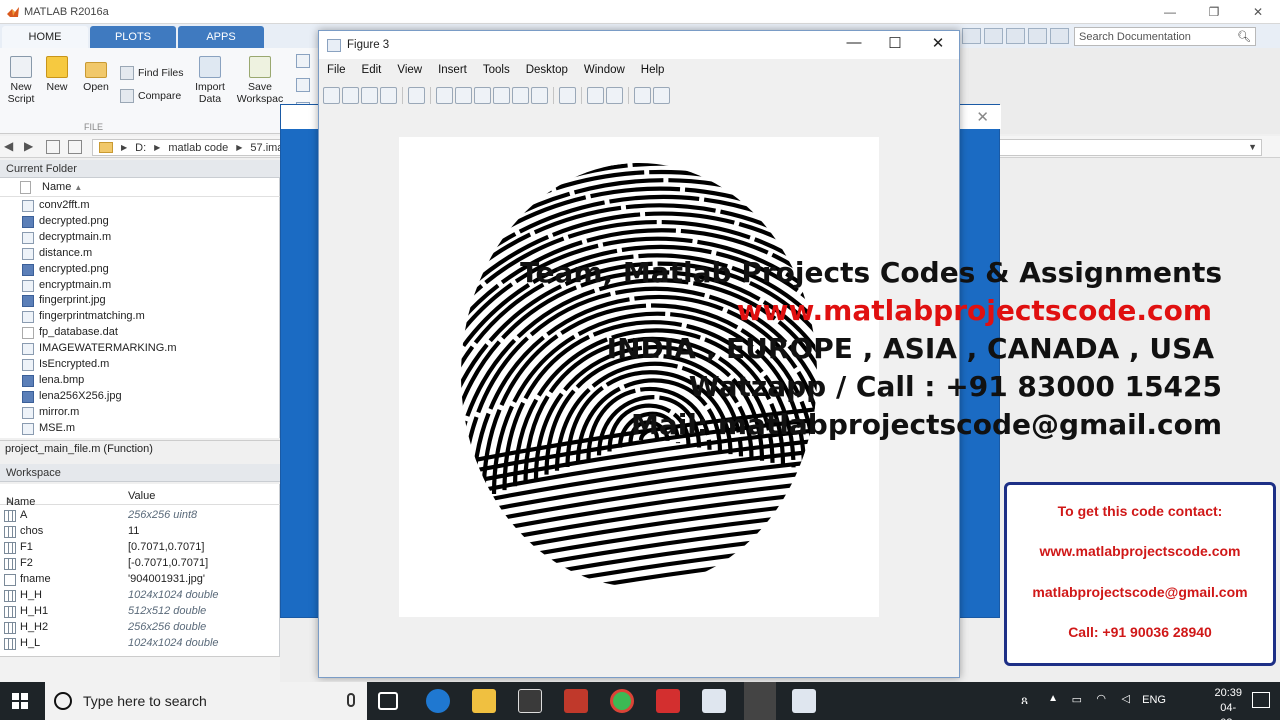  What do you see at coordinates (20, 701) in the screenshot?
I see `windows-start-icon` at bounding box center [20, 701].